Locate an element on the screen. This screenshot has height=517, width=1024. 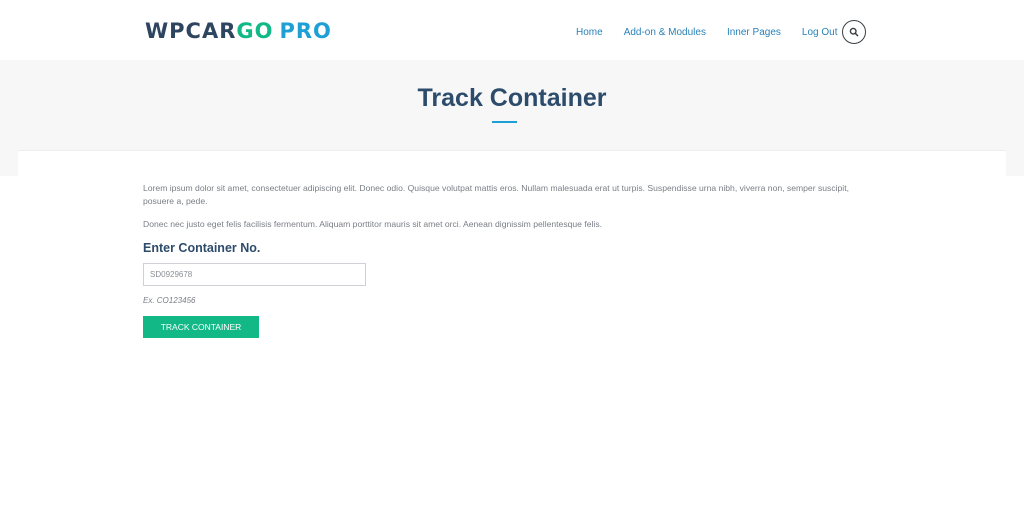
logo-text-part1: WPCAR is located at coordinates (191, 31).